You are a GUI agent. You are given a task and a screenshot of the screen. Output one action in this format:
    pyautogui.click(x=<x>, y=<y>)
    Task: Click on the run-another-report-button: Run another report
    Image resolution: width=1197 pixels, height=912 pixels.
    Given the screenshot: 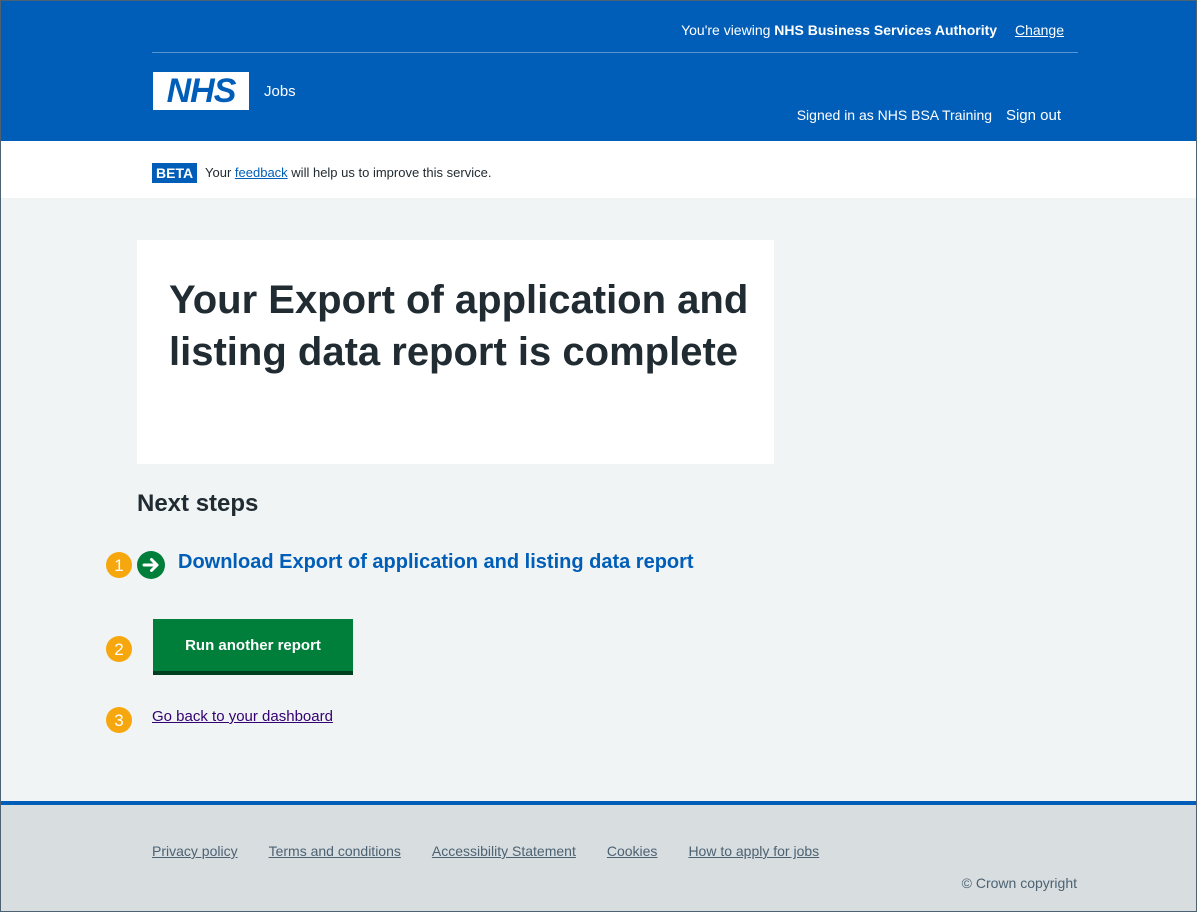 What is the action you would take?
    pyautogui.click(x=253, y=645)
    